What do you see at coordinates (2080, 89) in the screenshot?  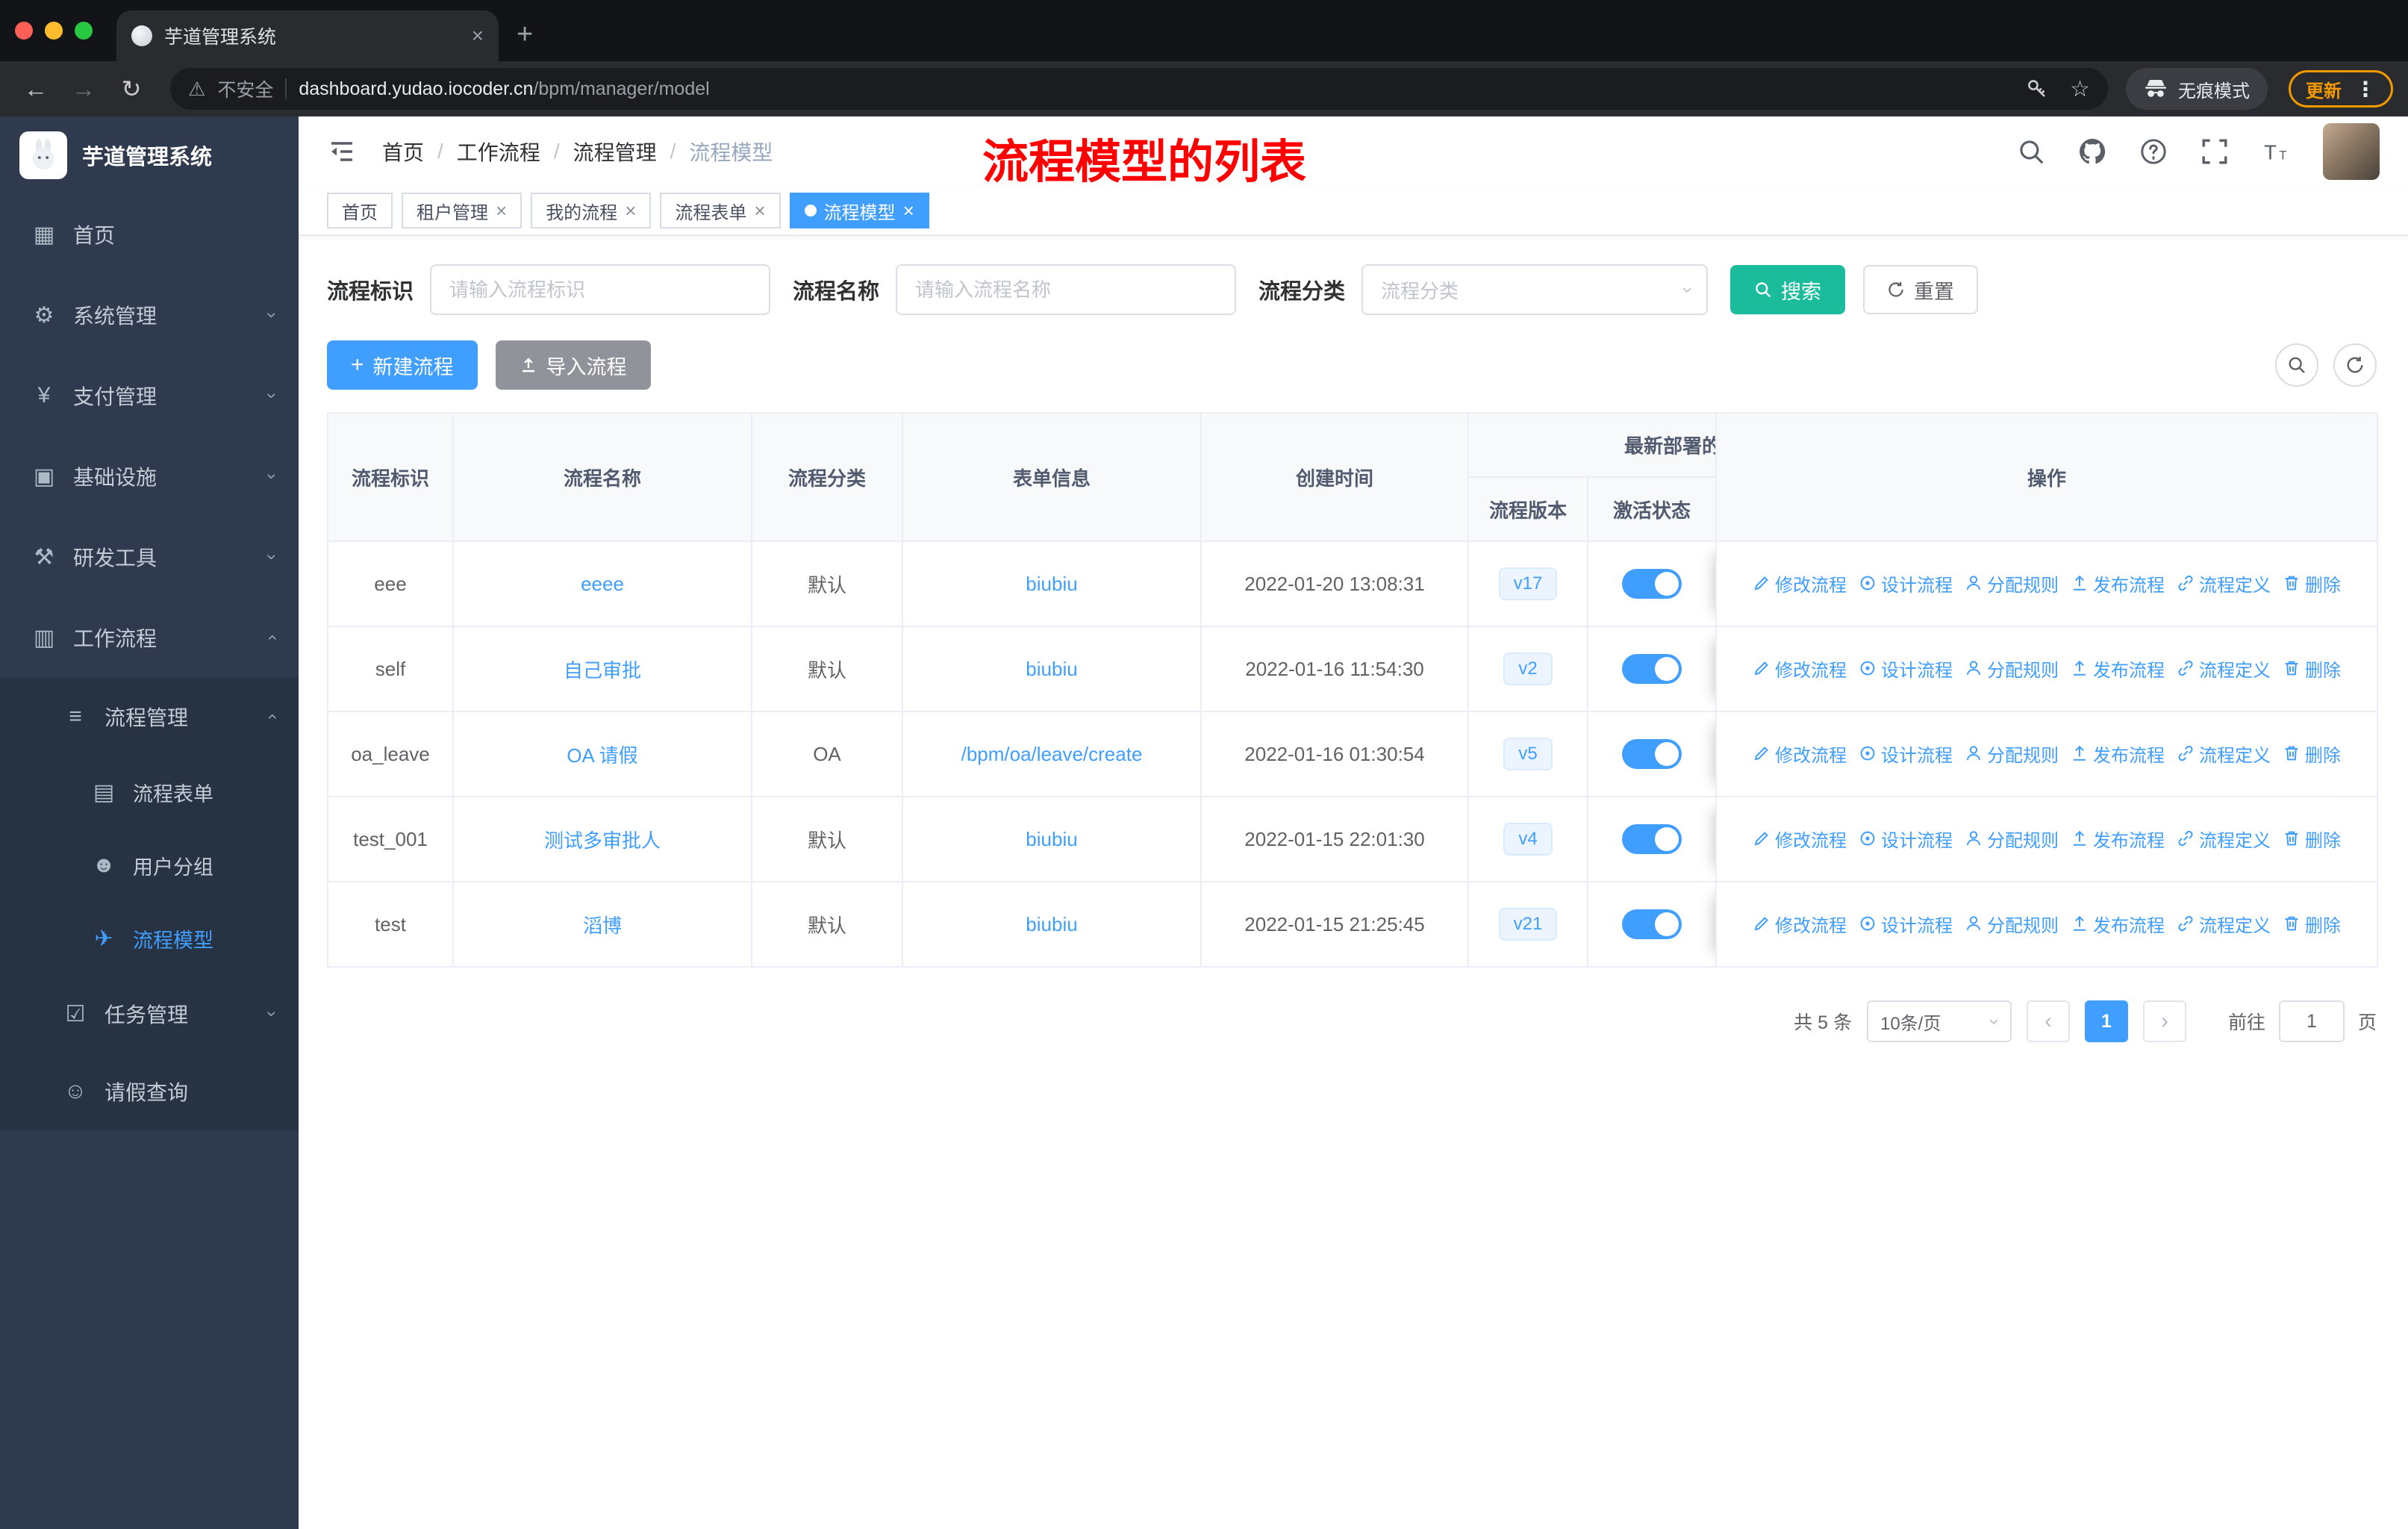 I see `bookmark-star-icon: ☆` at bounding box center [2080, 89].